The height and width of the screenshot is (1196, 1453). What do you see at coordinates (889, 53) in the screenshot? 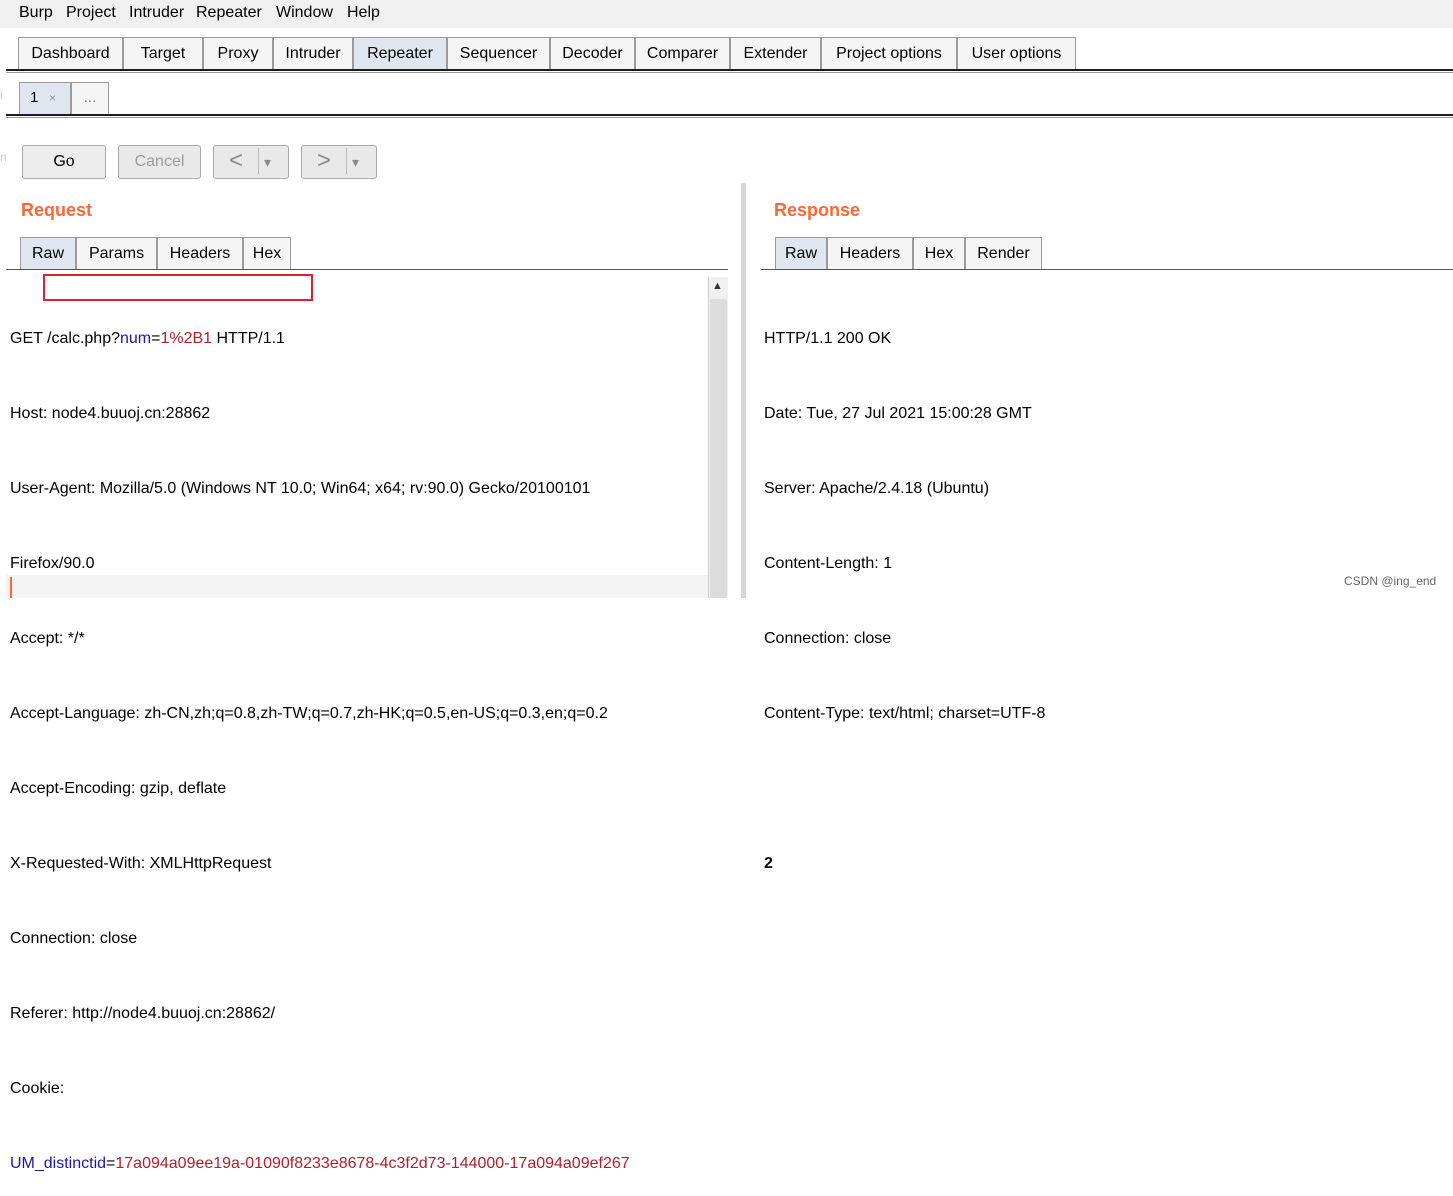
I see `tab-project-options: Project options` at bounding box center [889, 53].